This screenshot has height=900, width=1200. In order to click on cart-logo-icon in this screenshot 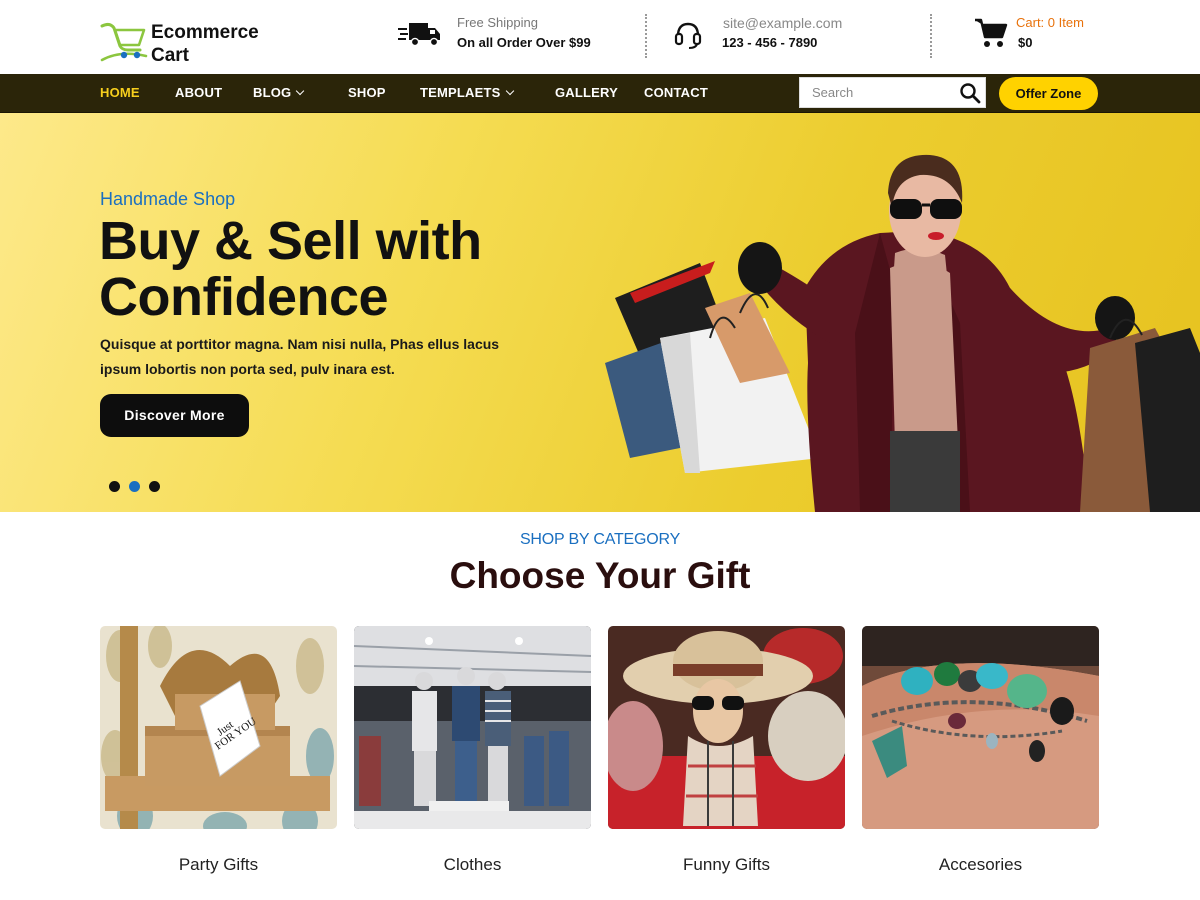, I will do `click(124, 42)`.